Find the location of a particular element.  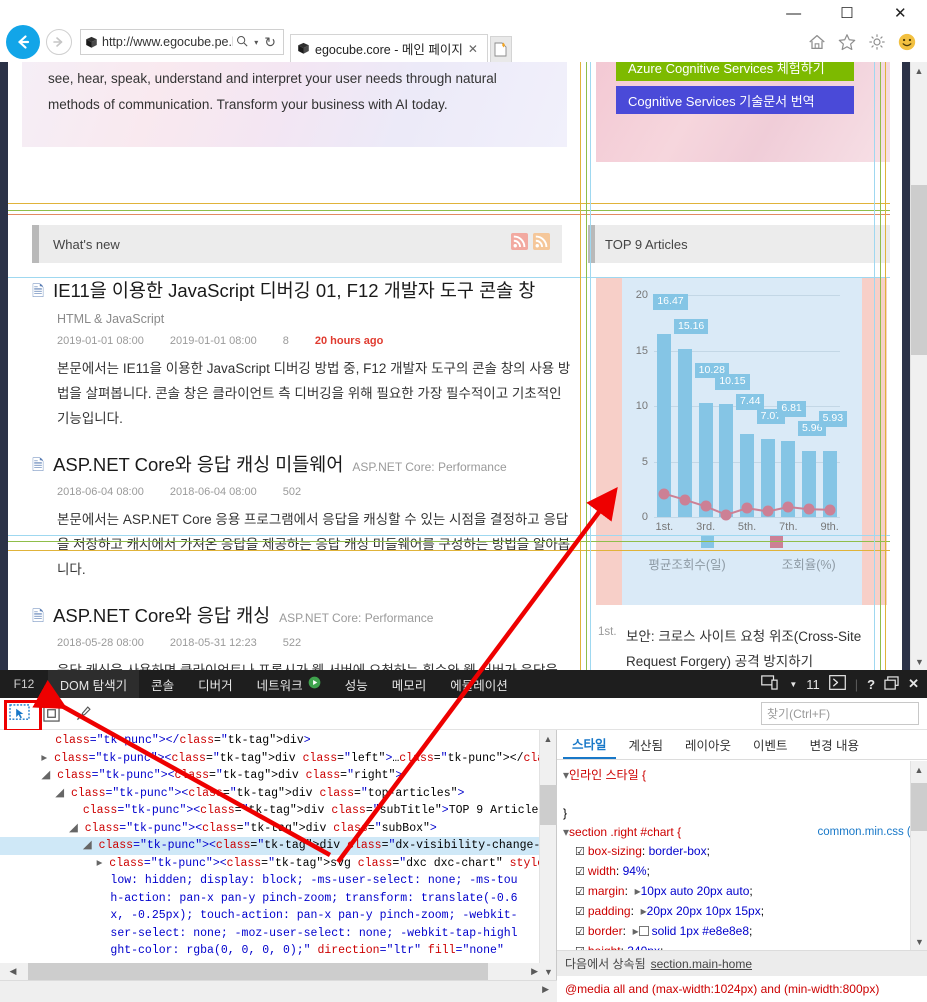

tab-emulation: 에뮬레이션 is located at coordinates (479, 684).